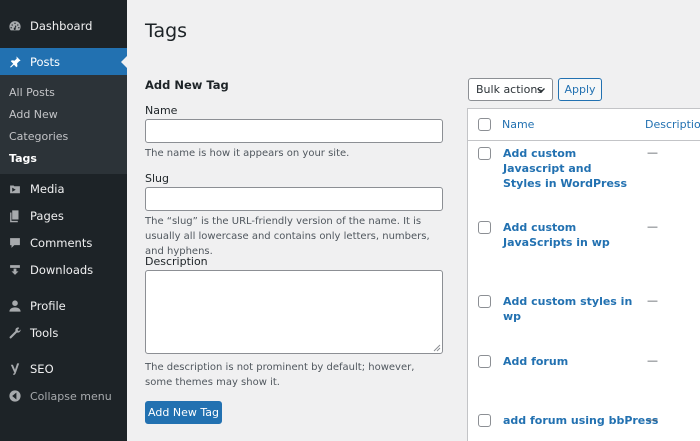 The height and width of the screenshot is (441, 700). What do you see at coordinates (568, 309) in the screenshot?
I see `table-row-name: Add custom styles in wp` at bounding box center [568, 309].